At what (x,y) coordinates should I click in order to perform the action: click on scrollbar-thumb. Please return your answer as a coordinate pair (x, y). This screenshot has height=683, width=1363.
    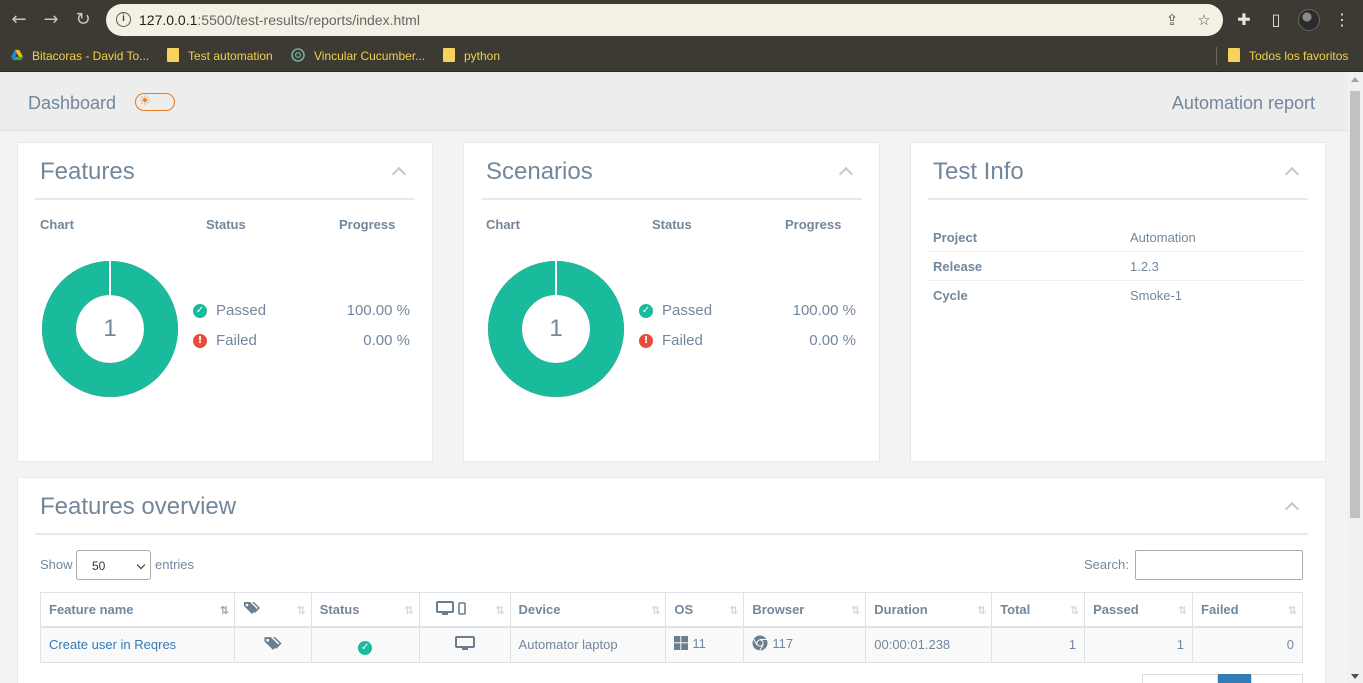
    Looking at the image, I should click on (1355, 304).